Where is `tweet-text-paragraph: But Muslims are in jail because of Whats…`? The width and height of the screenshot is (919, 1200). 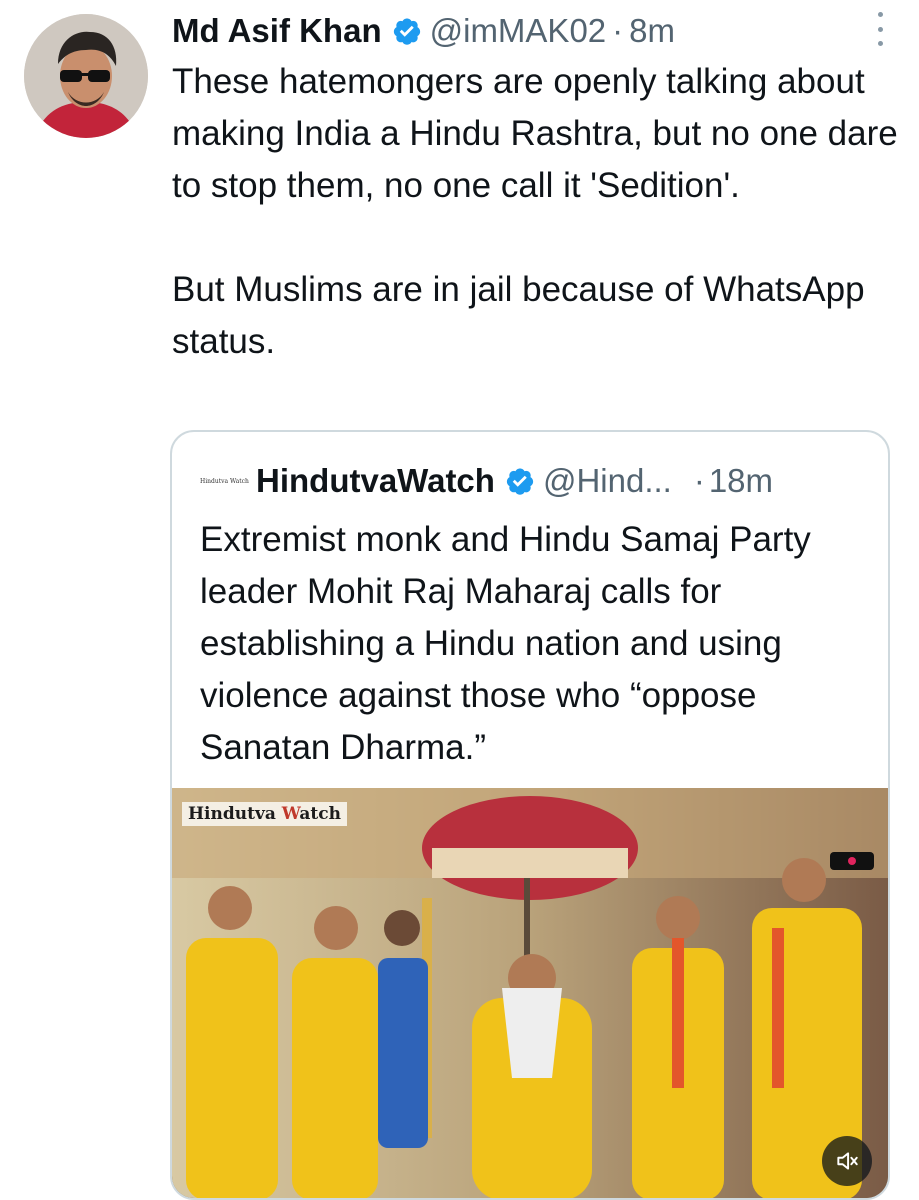 tweet-text-paragraph: But Muslims are in jail because of Whats… is located at coordinates (518, 315).